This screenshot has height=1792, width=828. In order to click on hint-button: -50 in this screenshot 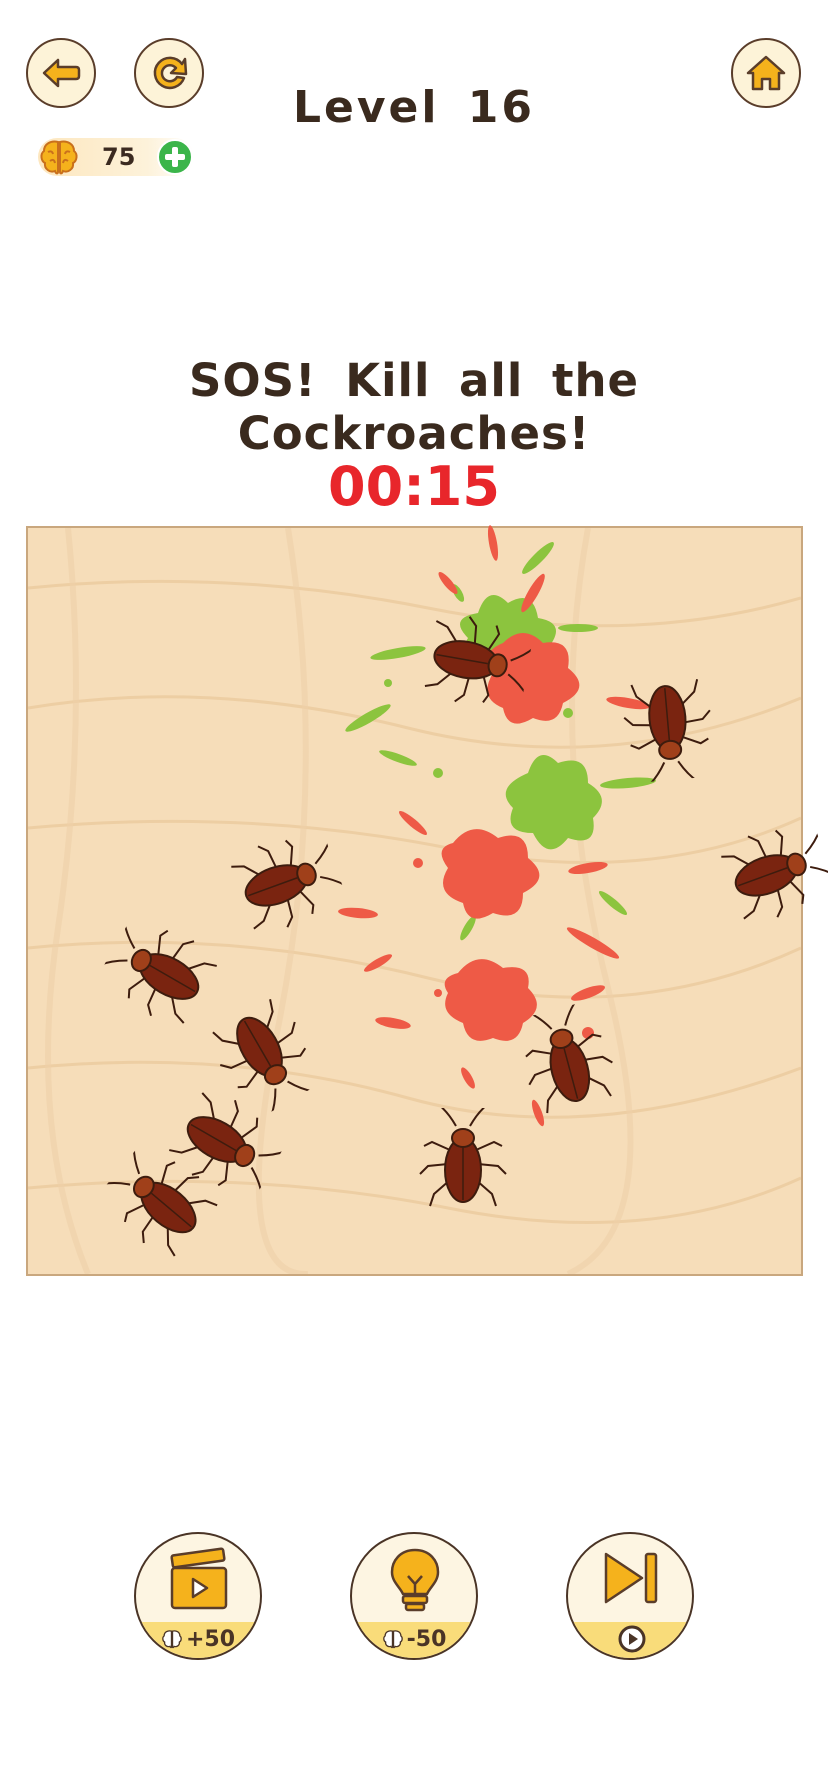, I will do `click(414, 1596)`.